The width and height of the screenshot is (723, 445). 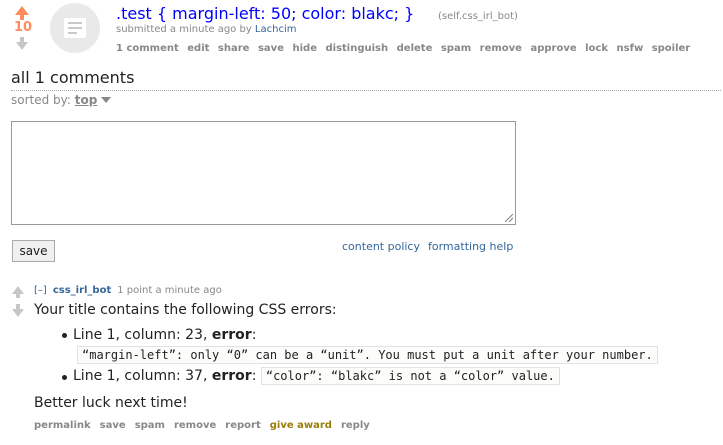 What do you see at coordinates (630, 48) in the screenshot?
I see `nsfw-button: nsfw` at bounding box center [630, 48].